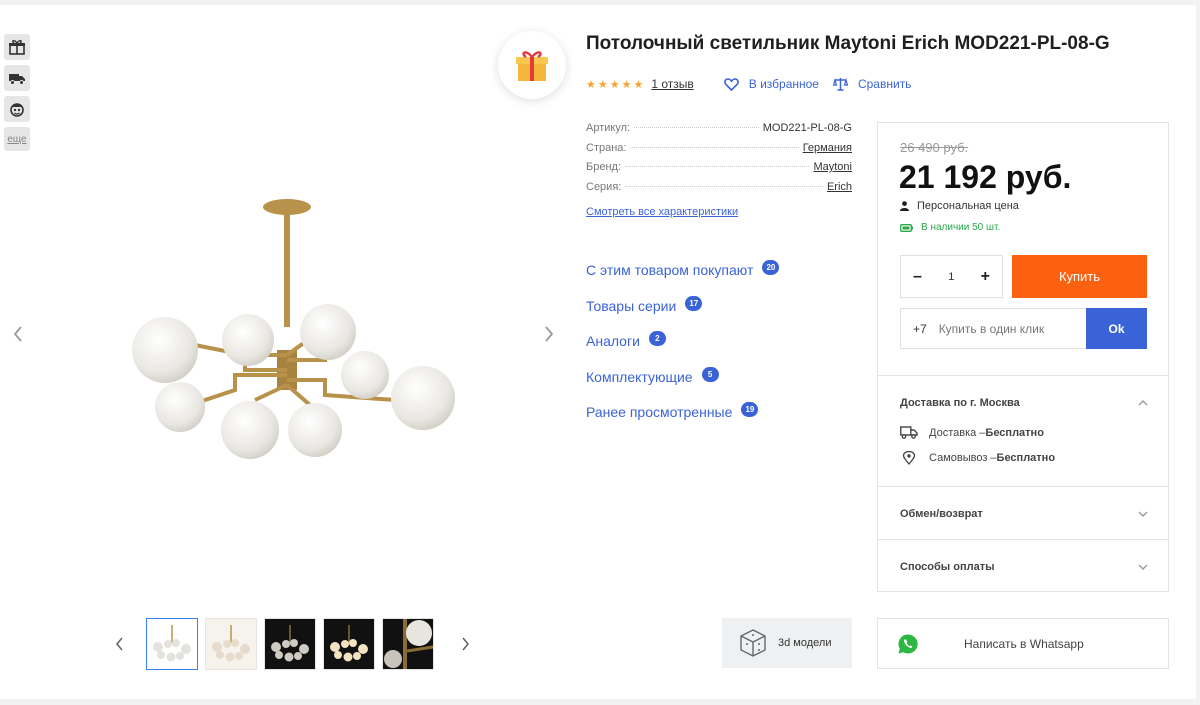 The height and width of the screenshot is (705, 1200). I want to click on personal-price-note: Персональная цена, so click(959, 206).